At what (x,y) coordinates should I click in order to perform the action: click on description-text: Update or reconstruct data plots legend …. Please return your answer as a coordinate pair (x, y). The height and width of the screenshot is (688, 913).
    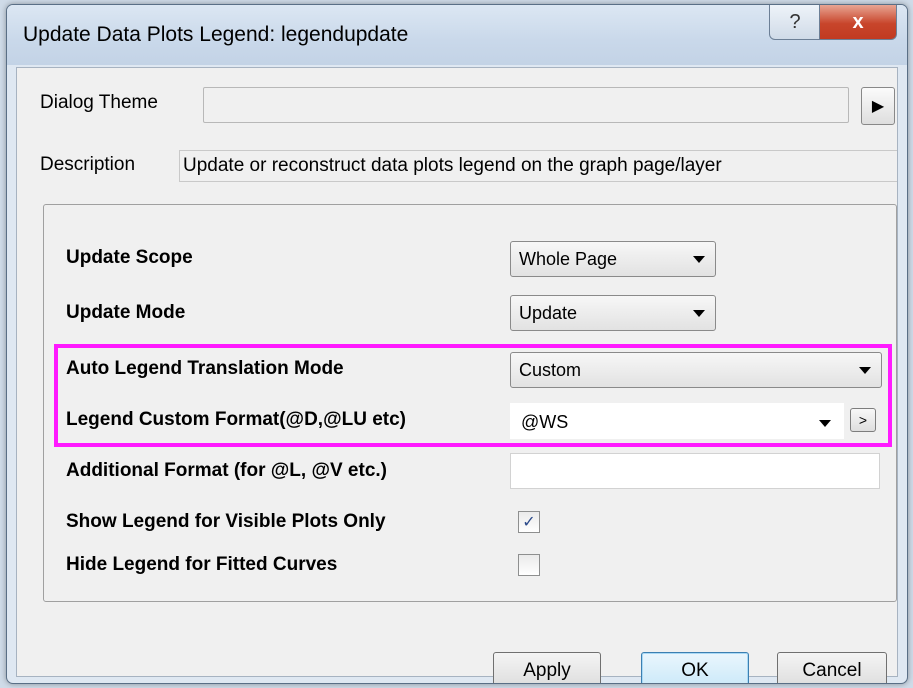
    Looking at the image, I should click on (538, 166).